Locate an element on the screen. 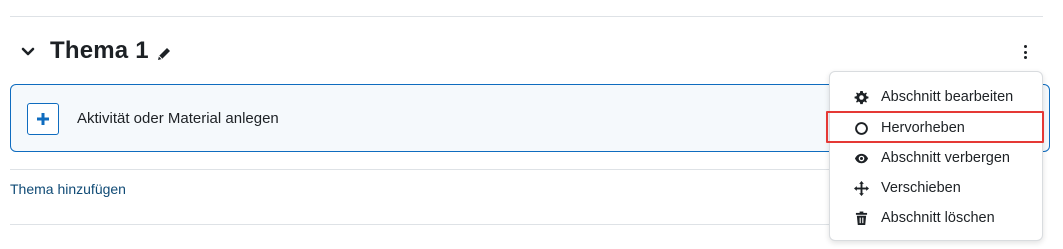  menu-item-label: Hervorheben is located at coordinates (923, 128).